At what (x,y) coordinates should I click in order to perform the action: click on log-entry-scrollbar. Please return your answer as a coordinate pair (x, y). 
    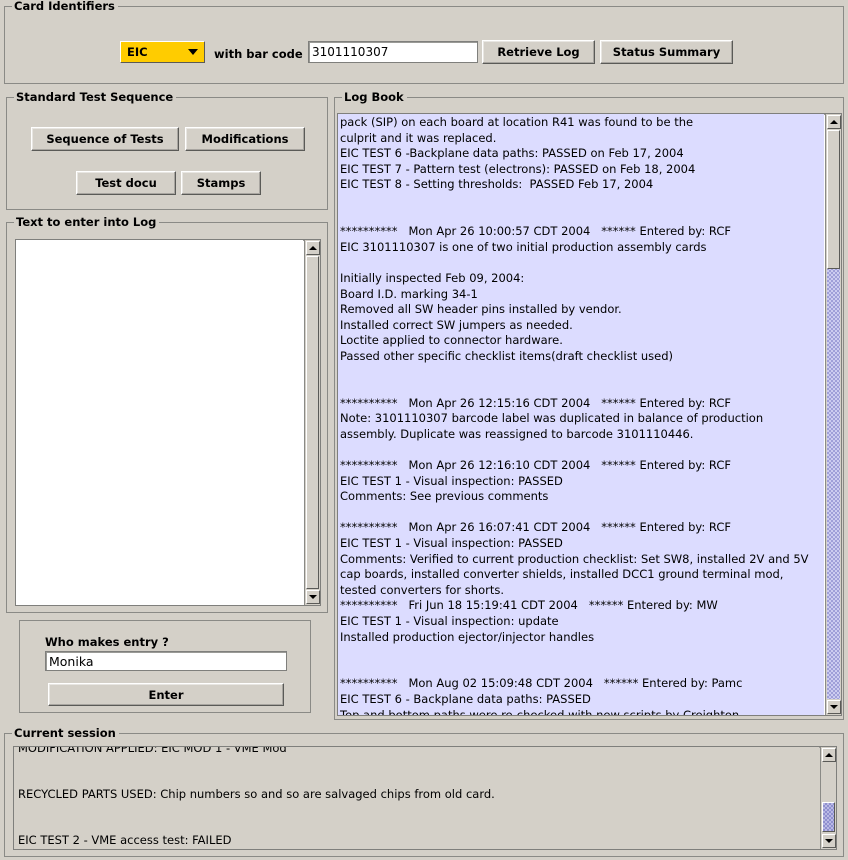
    Looking at the image, I should click on (312, 422).